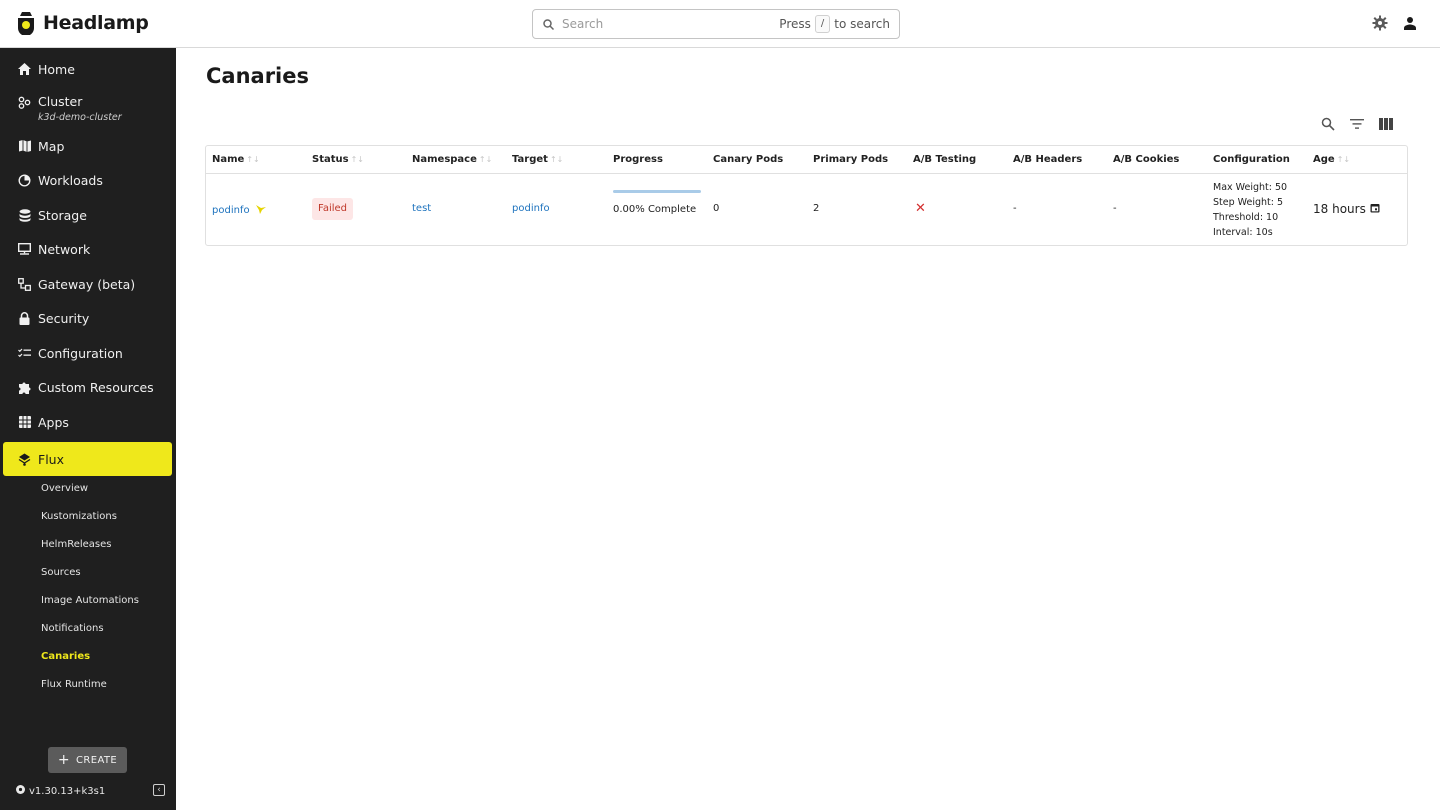 This screenshot has height=810, width=1440. I want to click on sidebar-item-map: Map, so click(88, 146).